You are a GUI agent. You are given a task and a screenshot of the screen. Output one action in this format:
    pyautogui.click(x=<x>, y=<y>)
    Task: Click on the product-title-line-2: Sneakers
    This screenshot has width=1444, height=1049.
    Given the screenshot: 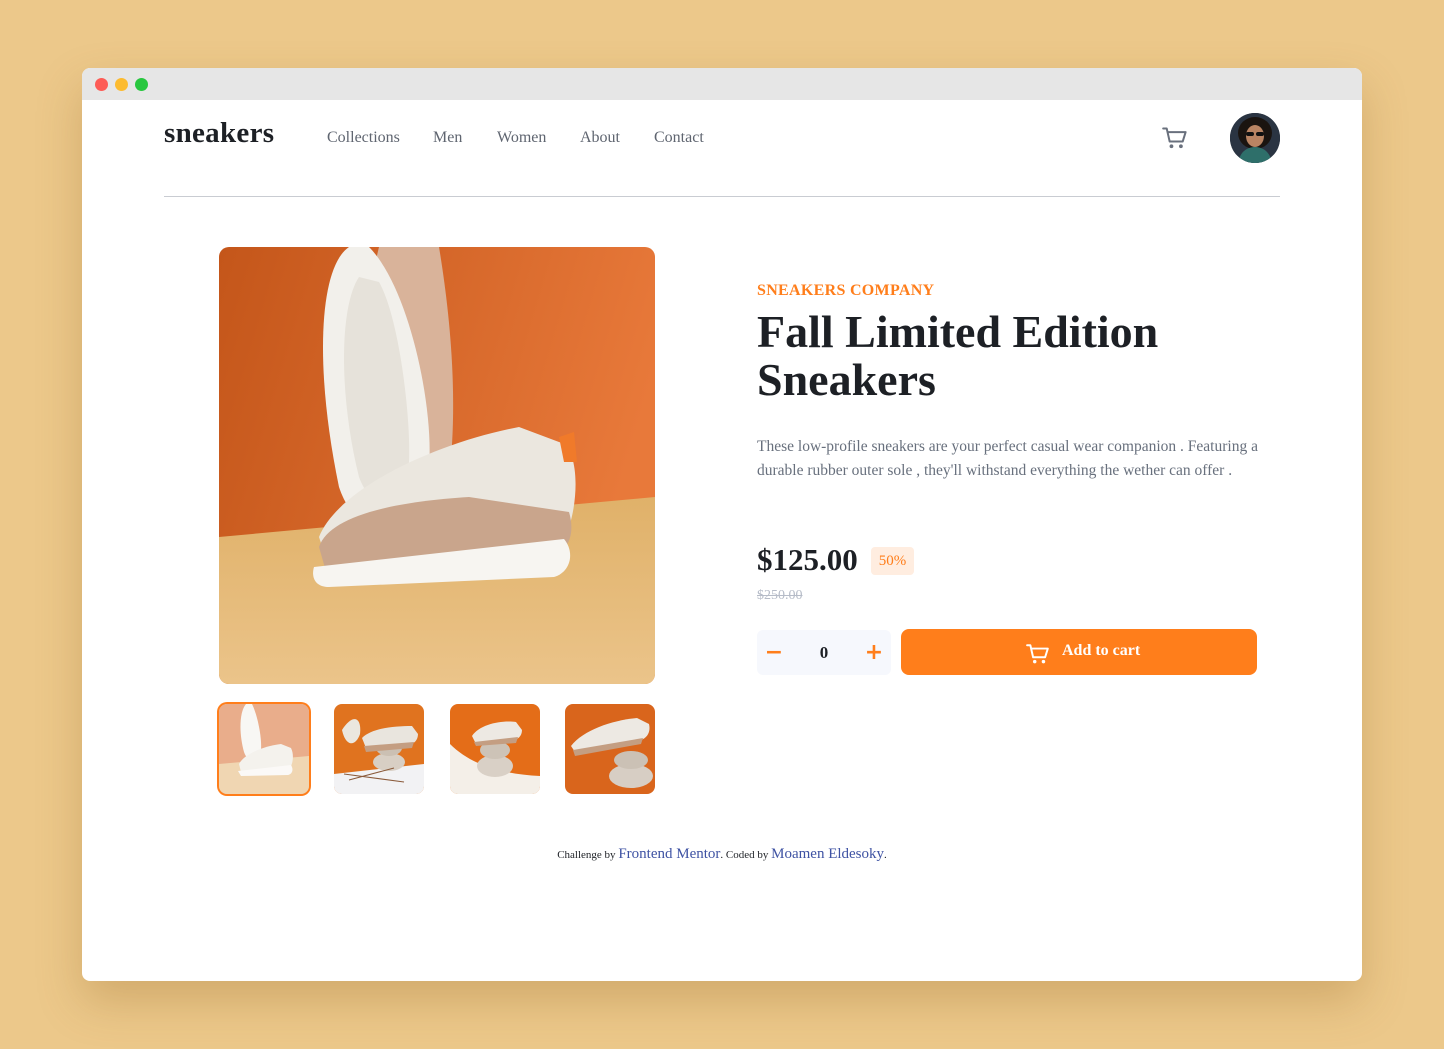 What is the action you would take?
    pyautogui.click(x=846, y=379)
    